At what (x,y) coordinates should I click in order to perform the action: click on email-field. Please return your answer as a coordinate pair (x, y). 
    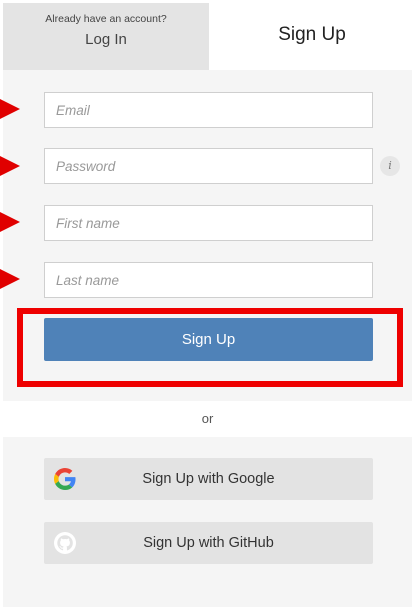
    Looking at the image, I should click on (208, 110).